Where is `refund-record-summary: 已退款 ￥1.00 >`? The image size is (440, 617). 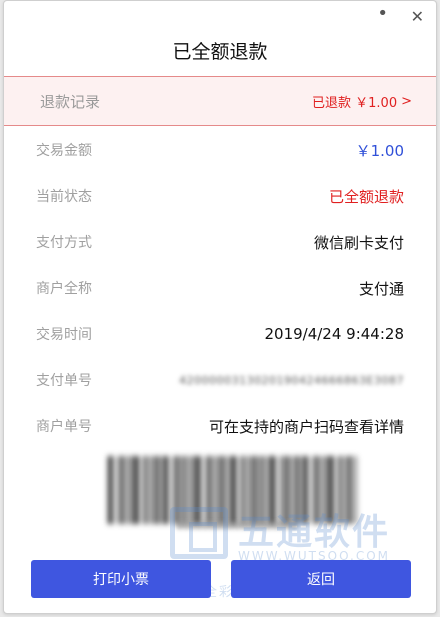
refund-record-summary: 已退款 ￥1.00 > is located at coordinates (362, 101).